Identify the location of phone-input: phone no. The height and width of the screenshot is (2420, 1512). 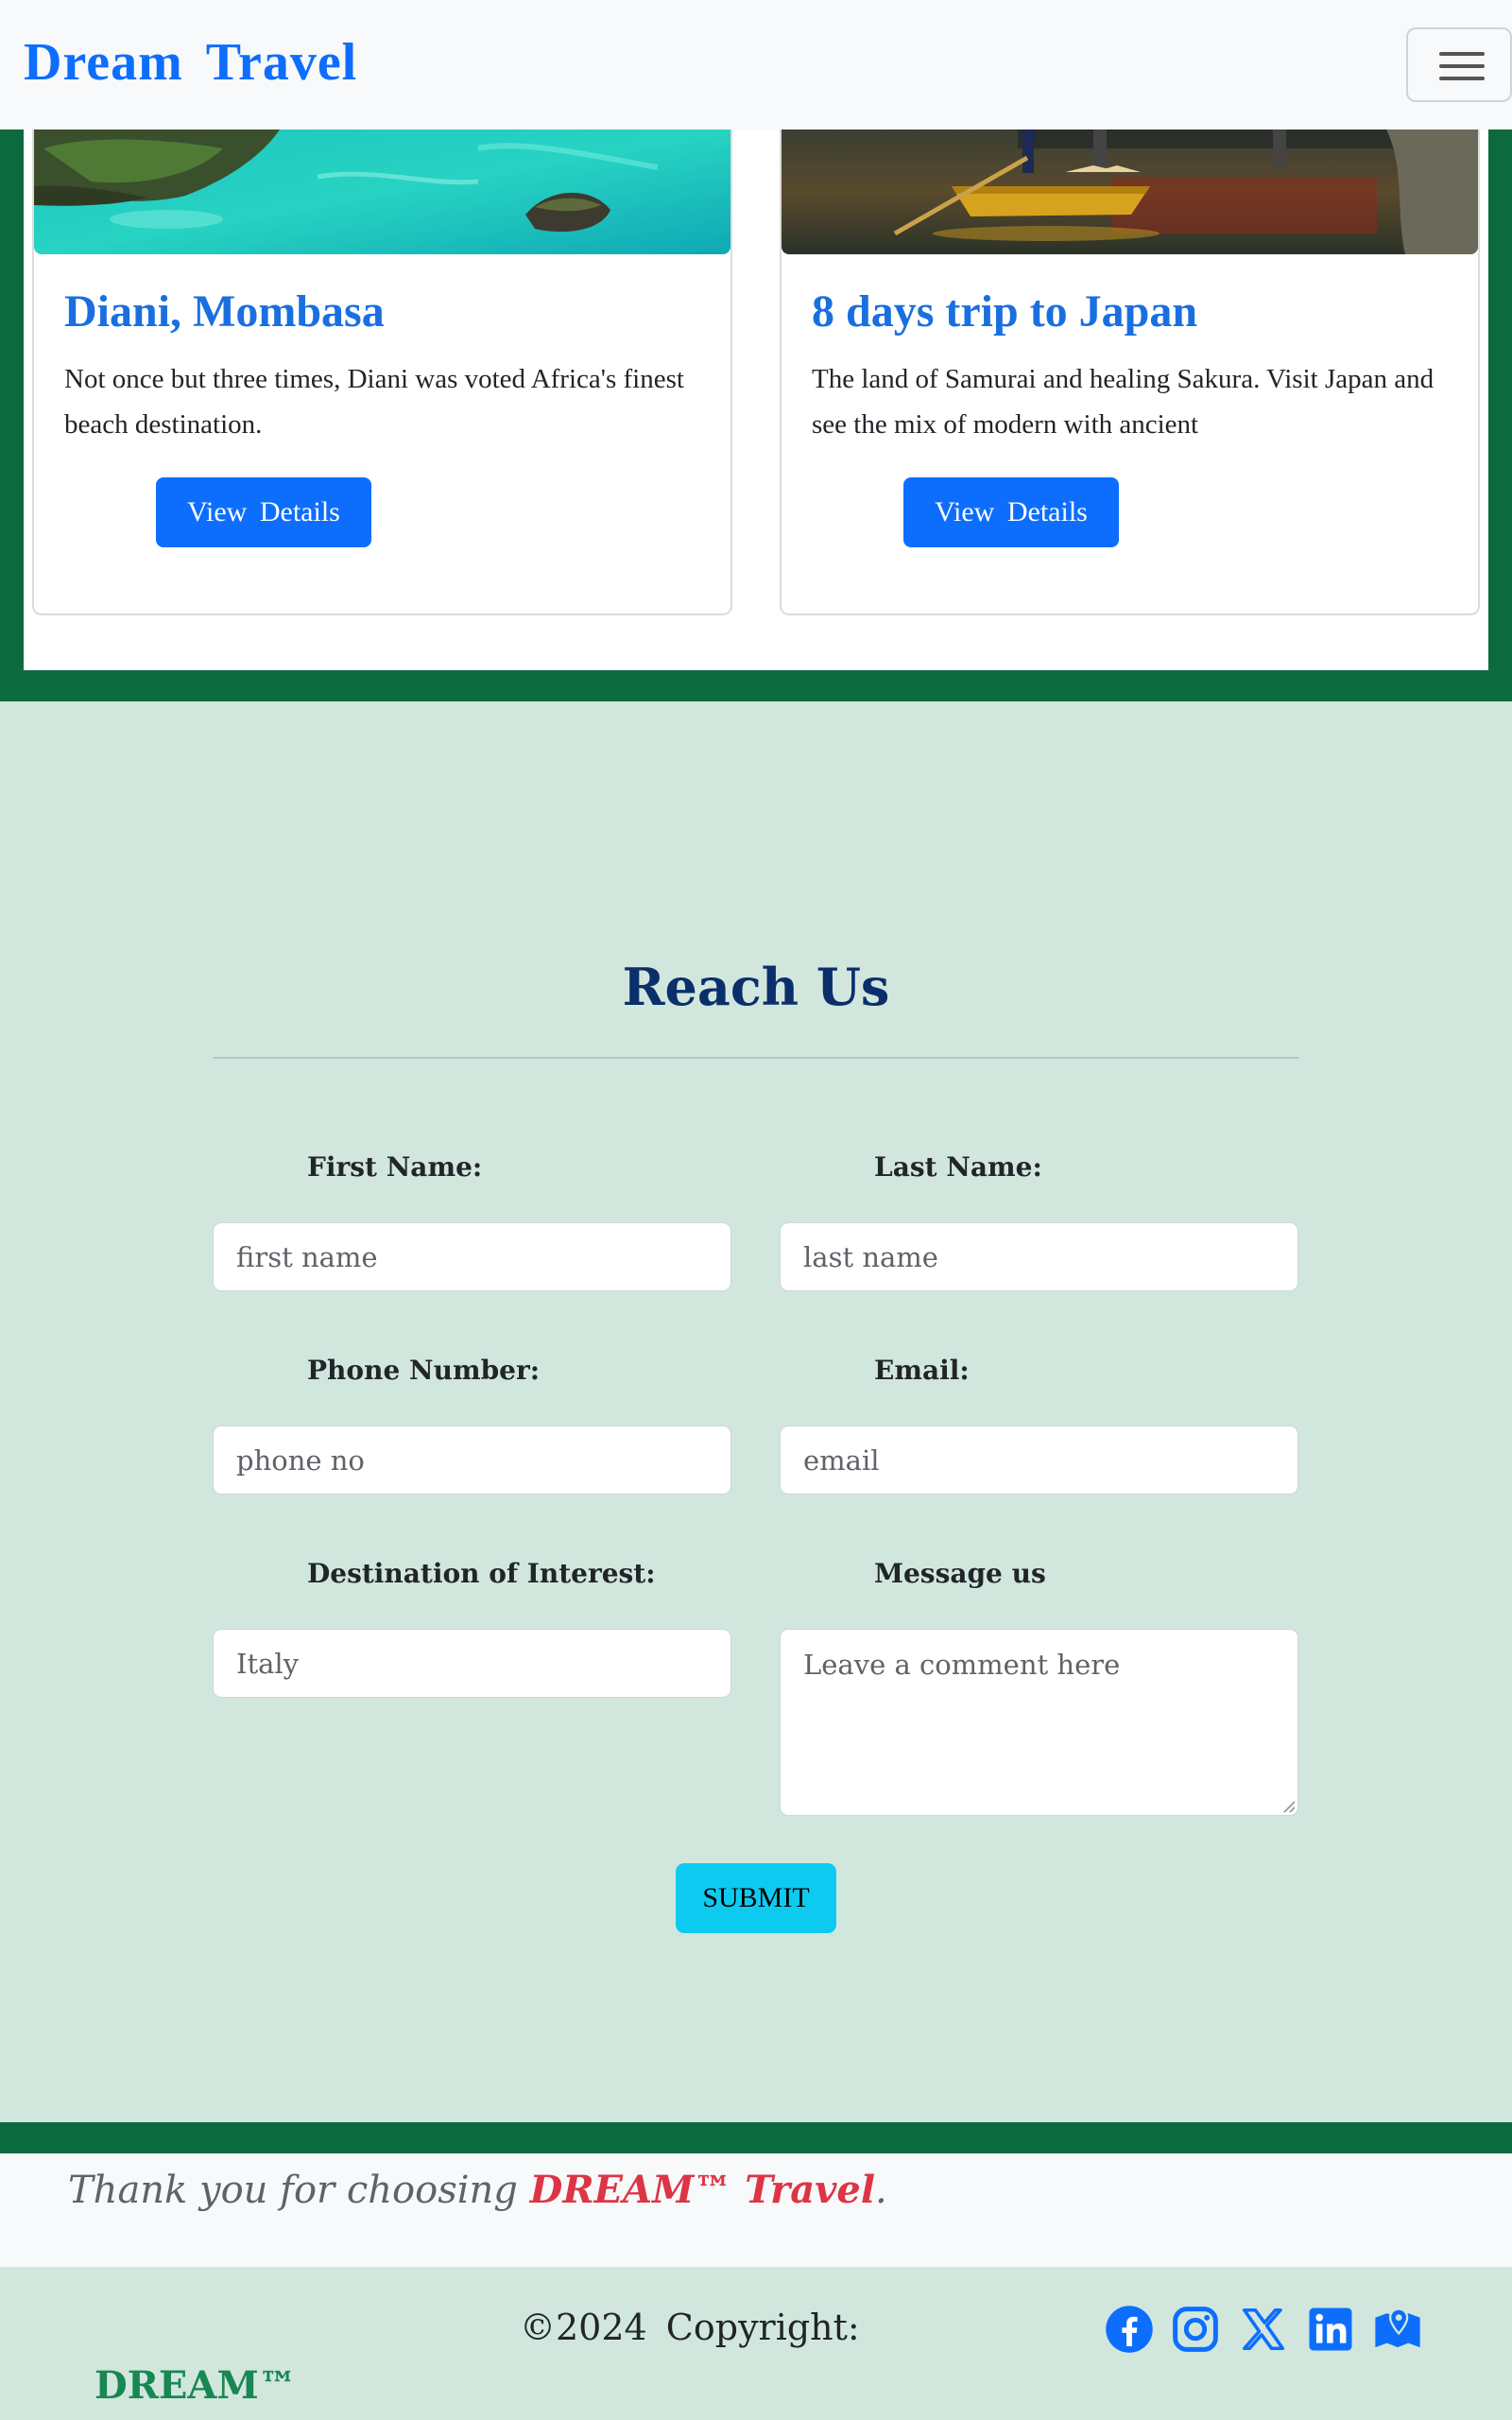
(472, 1460).